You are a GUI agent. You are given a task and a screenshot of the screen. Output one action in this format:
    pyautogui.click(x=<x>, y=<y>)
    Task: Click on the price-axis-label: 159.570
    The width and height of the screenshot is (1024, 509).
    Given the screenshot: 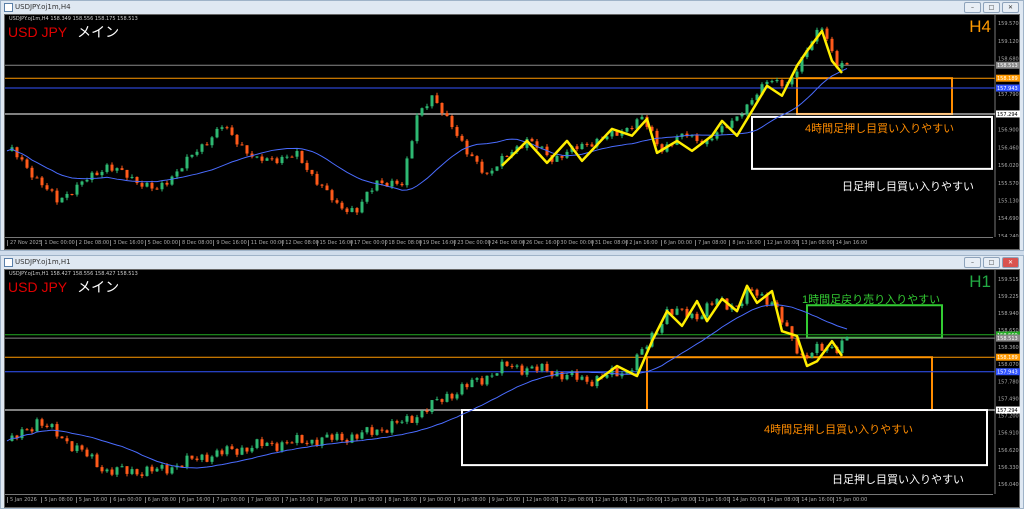 What is the action you would take?
    pyautogui.click(x=1008, y=24)
    